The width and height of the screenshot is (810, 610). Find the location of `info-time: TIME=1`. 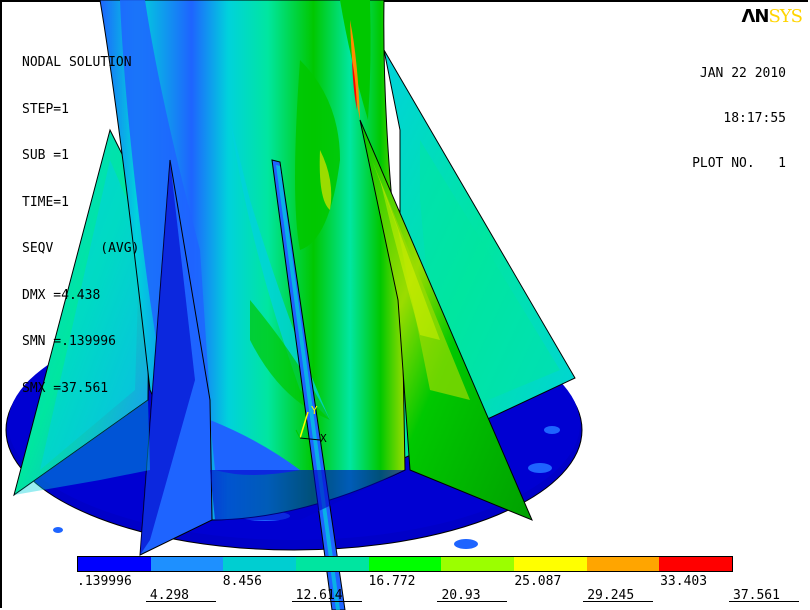

info-time: TIME=1 is located at coordinates (45, 202).